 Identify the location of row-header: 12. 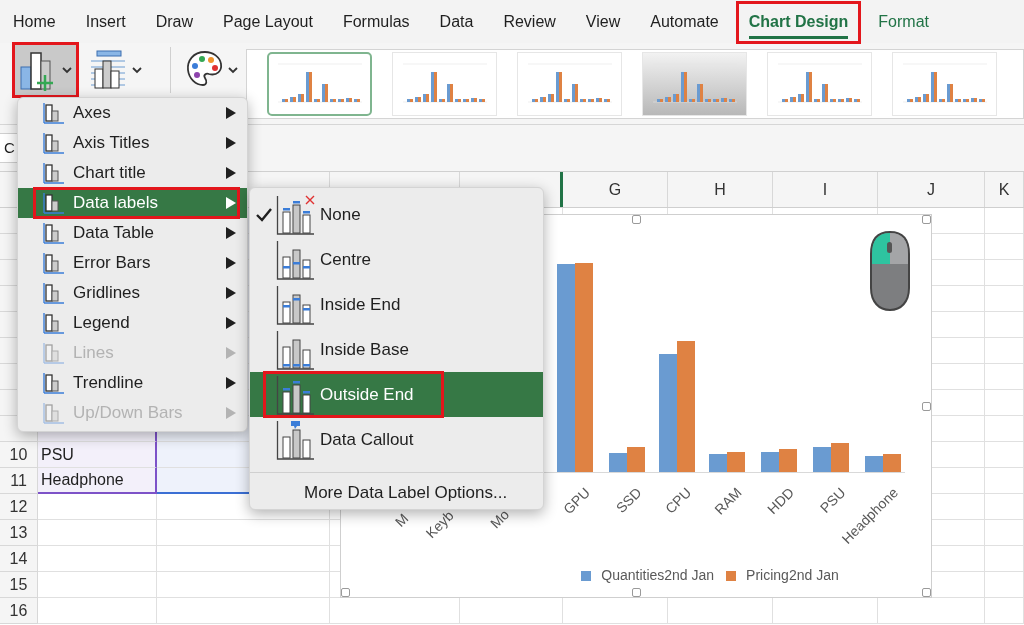
(19, 507).